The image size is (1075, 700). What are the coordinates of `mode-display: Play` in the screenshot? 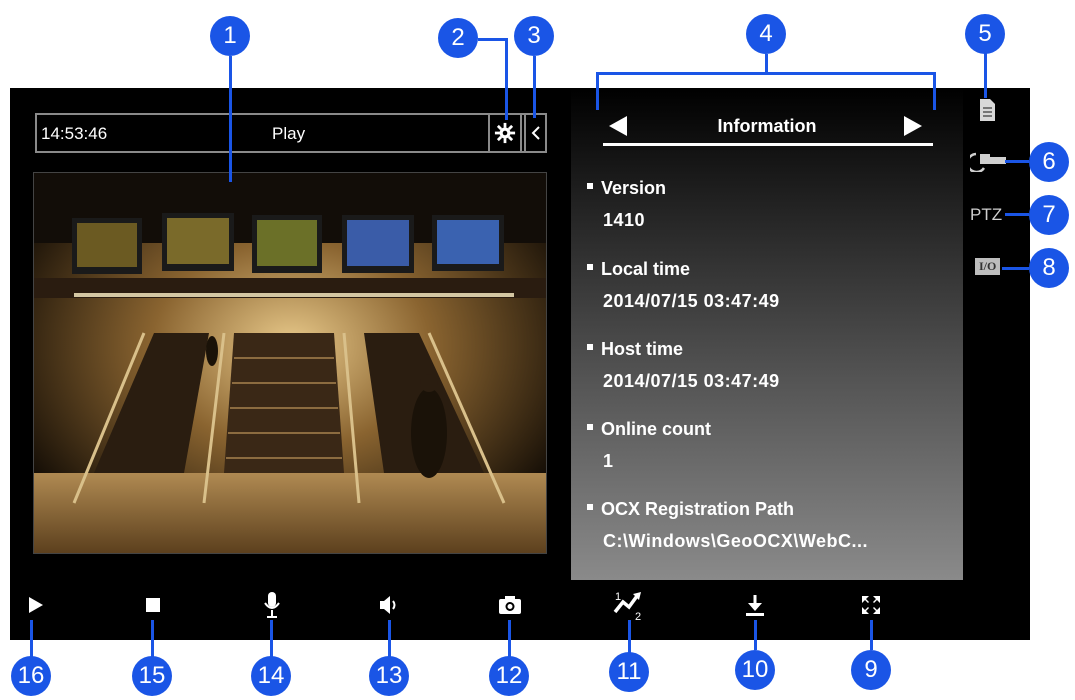 It's located at (289, 133).